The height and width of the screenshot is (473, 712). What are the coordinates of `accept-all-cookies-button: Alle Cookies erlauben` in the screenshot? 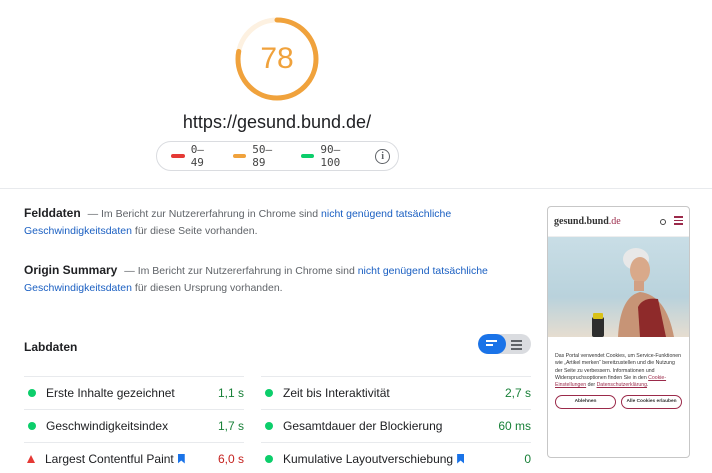 It's located at (651, 402).